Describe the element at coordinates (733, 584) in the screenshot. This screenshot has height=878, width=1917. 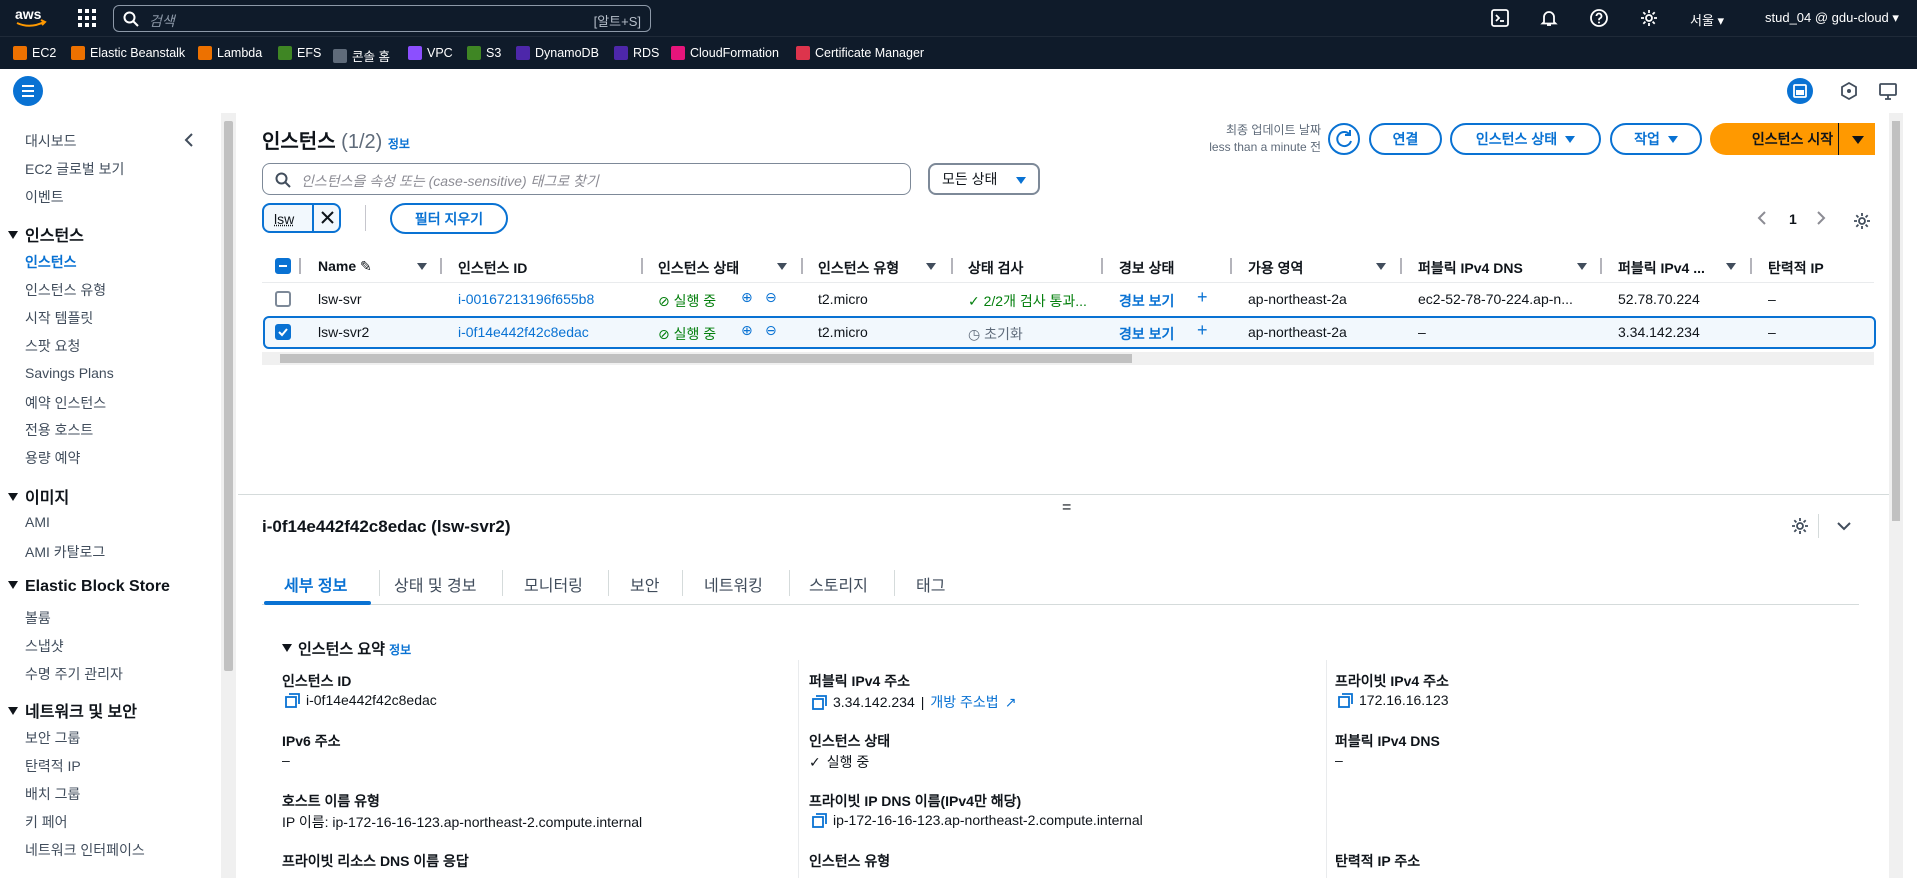
I see `tab-networking: 네트워킹` at that location.